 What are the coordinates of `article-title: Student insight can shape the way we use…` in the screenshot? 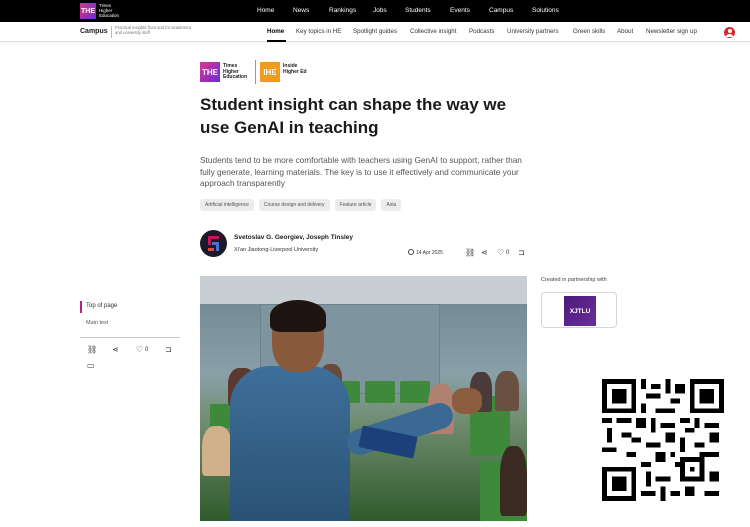 It's located at (353, 116).